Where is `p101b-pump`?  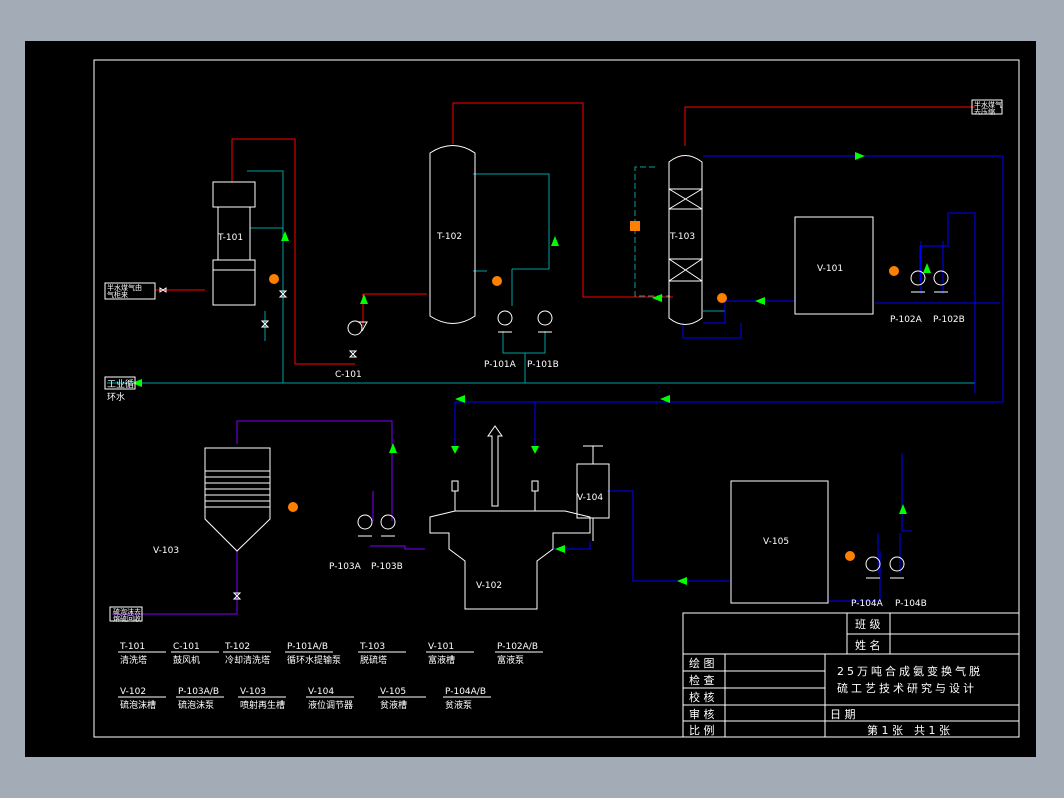
p101b-pump is located at coordinates (545, 321).